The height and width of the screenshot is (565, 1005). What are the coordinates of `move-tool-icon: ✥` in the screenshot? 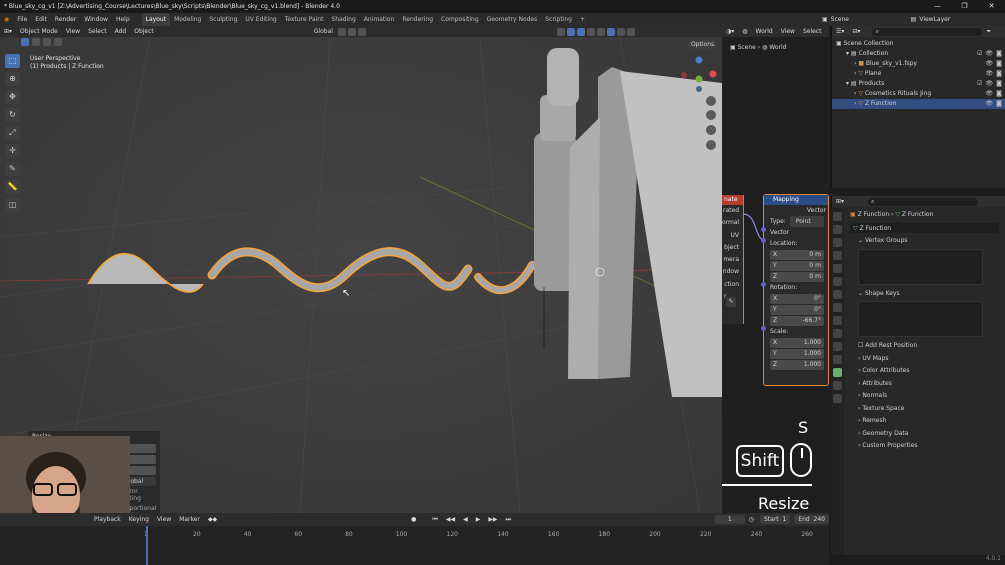 It's located at (12, 97).